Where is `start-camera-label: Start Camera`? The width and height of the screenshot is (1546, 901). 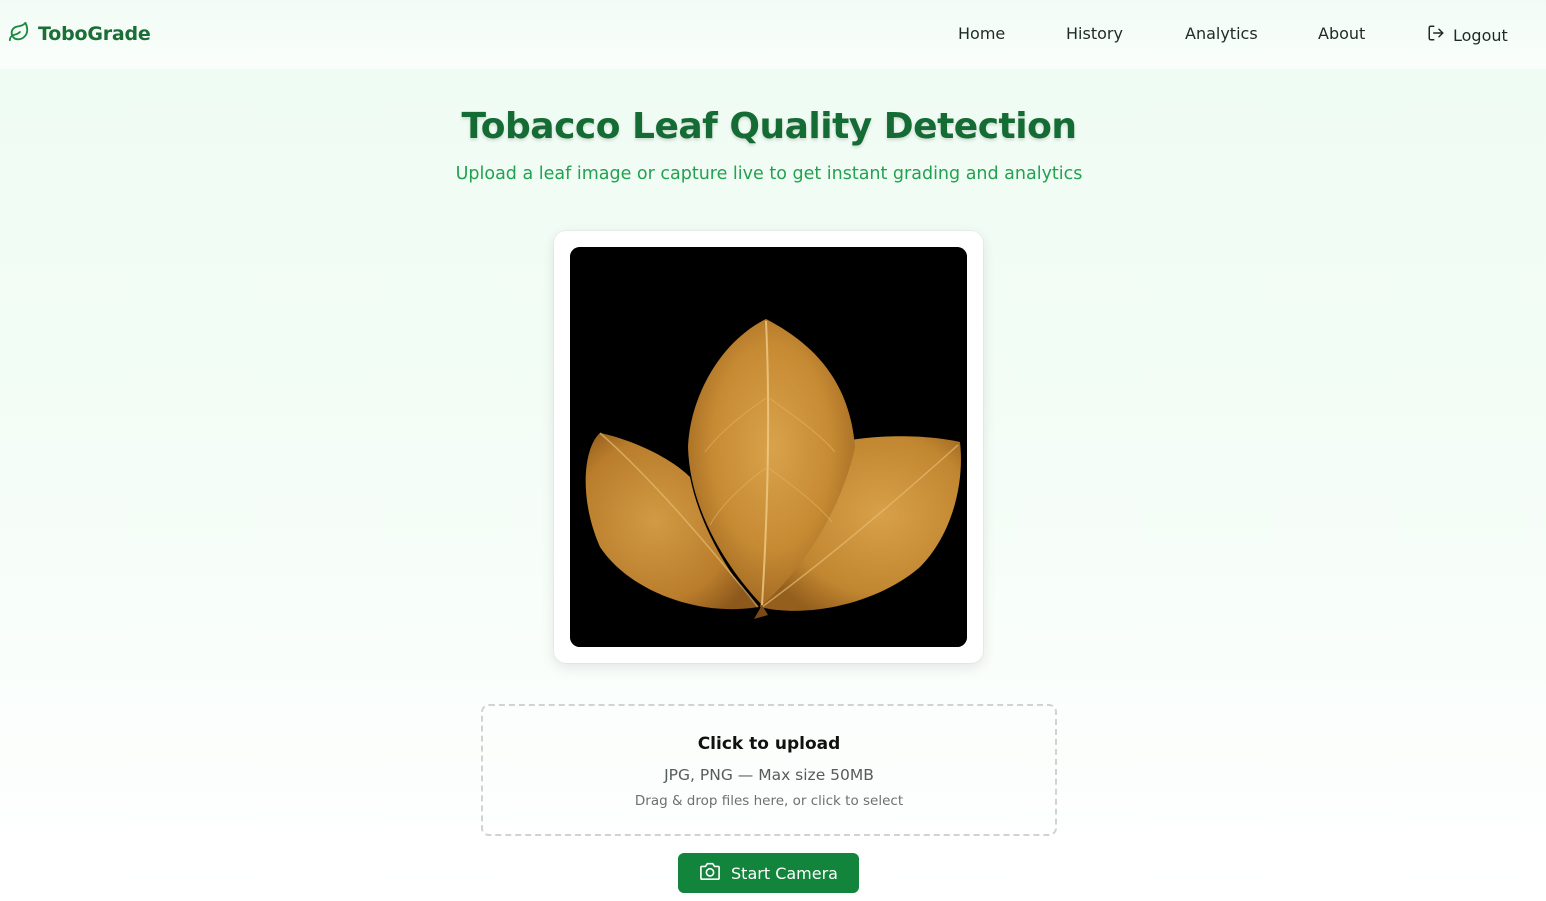 start-camera-label: Start Camera is located at coordinates (784, 873).